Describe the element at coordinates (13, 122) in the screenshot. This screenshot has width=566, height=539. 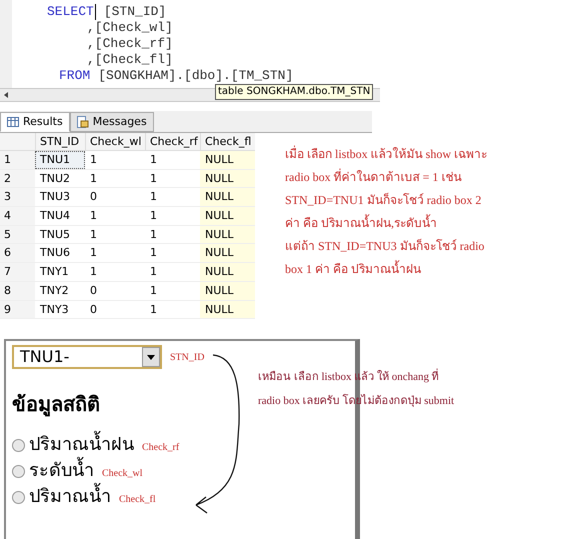
I see `grid-icon` at that location.